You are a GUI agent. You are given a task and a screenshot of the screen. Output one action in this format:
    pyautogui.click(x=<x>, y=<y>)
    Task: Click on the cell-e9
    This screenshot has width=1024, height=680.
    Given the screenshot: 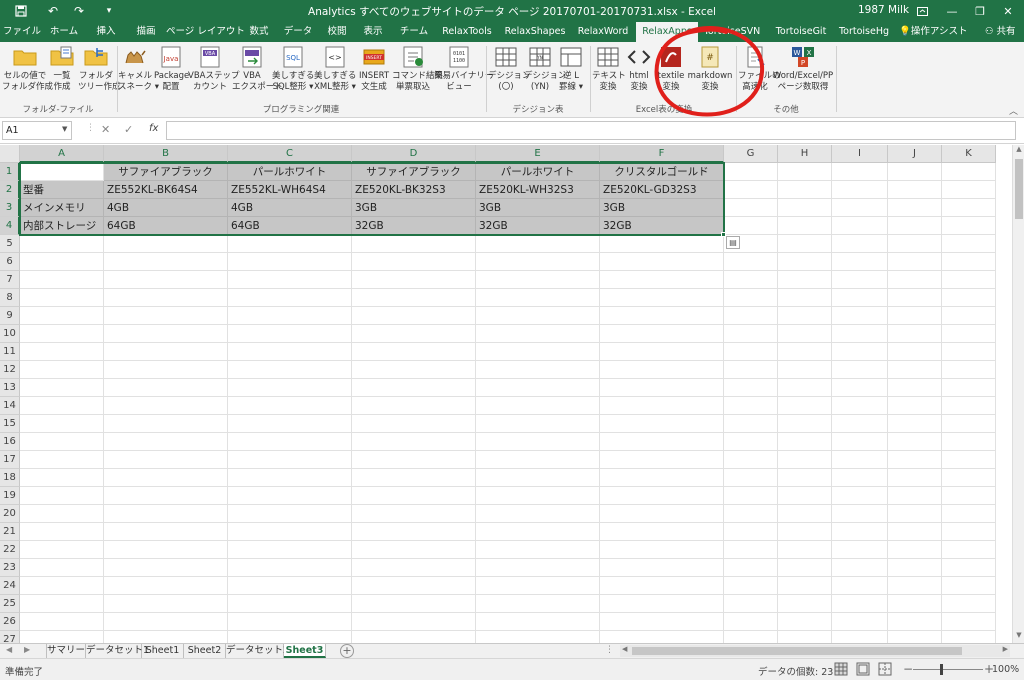 What is the action you would take?
    pyautogui.click(x=538, y=316)
    